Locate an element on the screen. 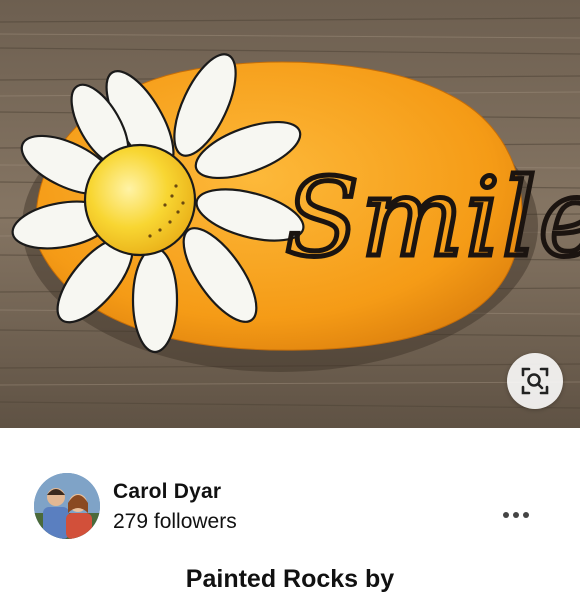 The width and height of the screenshot is (580, 594). lens-search-icon is located at coordinates (535, 381).